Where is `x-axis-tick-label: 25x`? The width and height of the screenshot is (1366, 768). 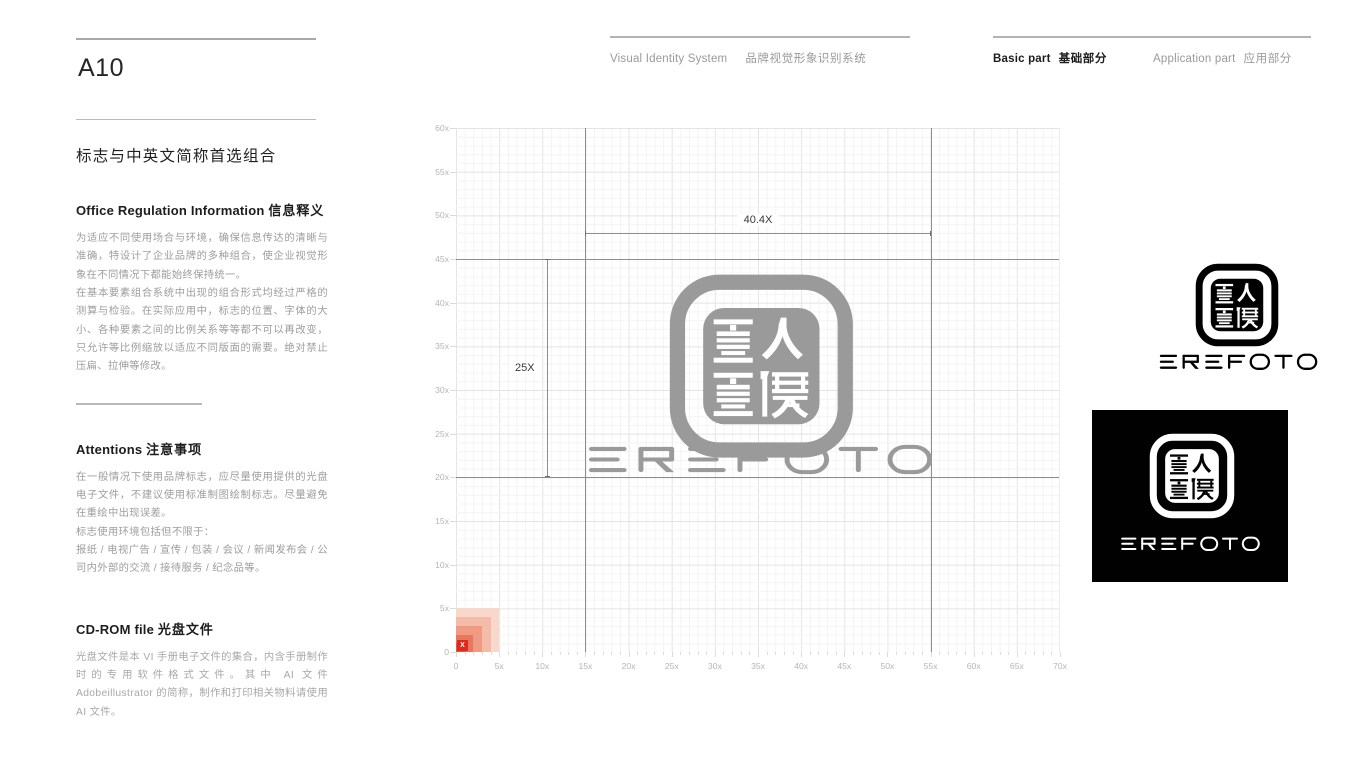
x-axis-tick-label: 25x is located at coordinates (671, 666).